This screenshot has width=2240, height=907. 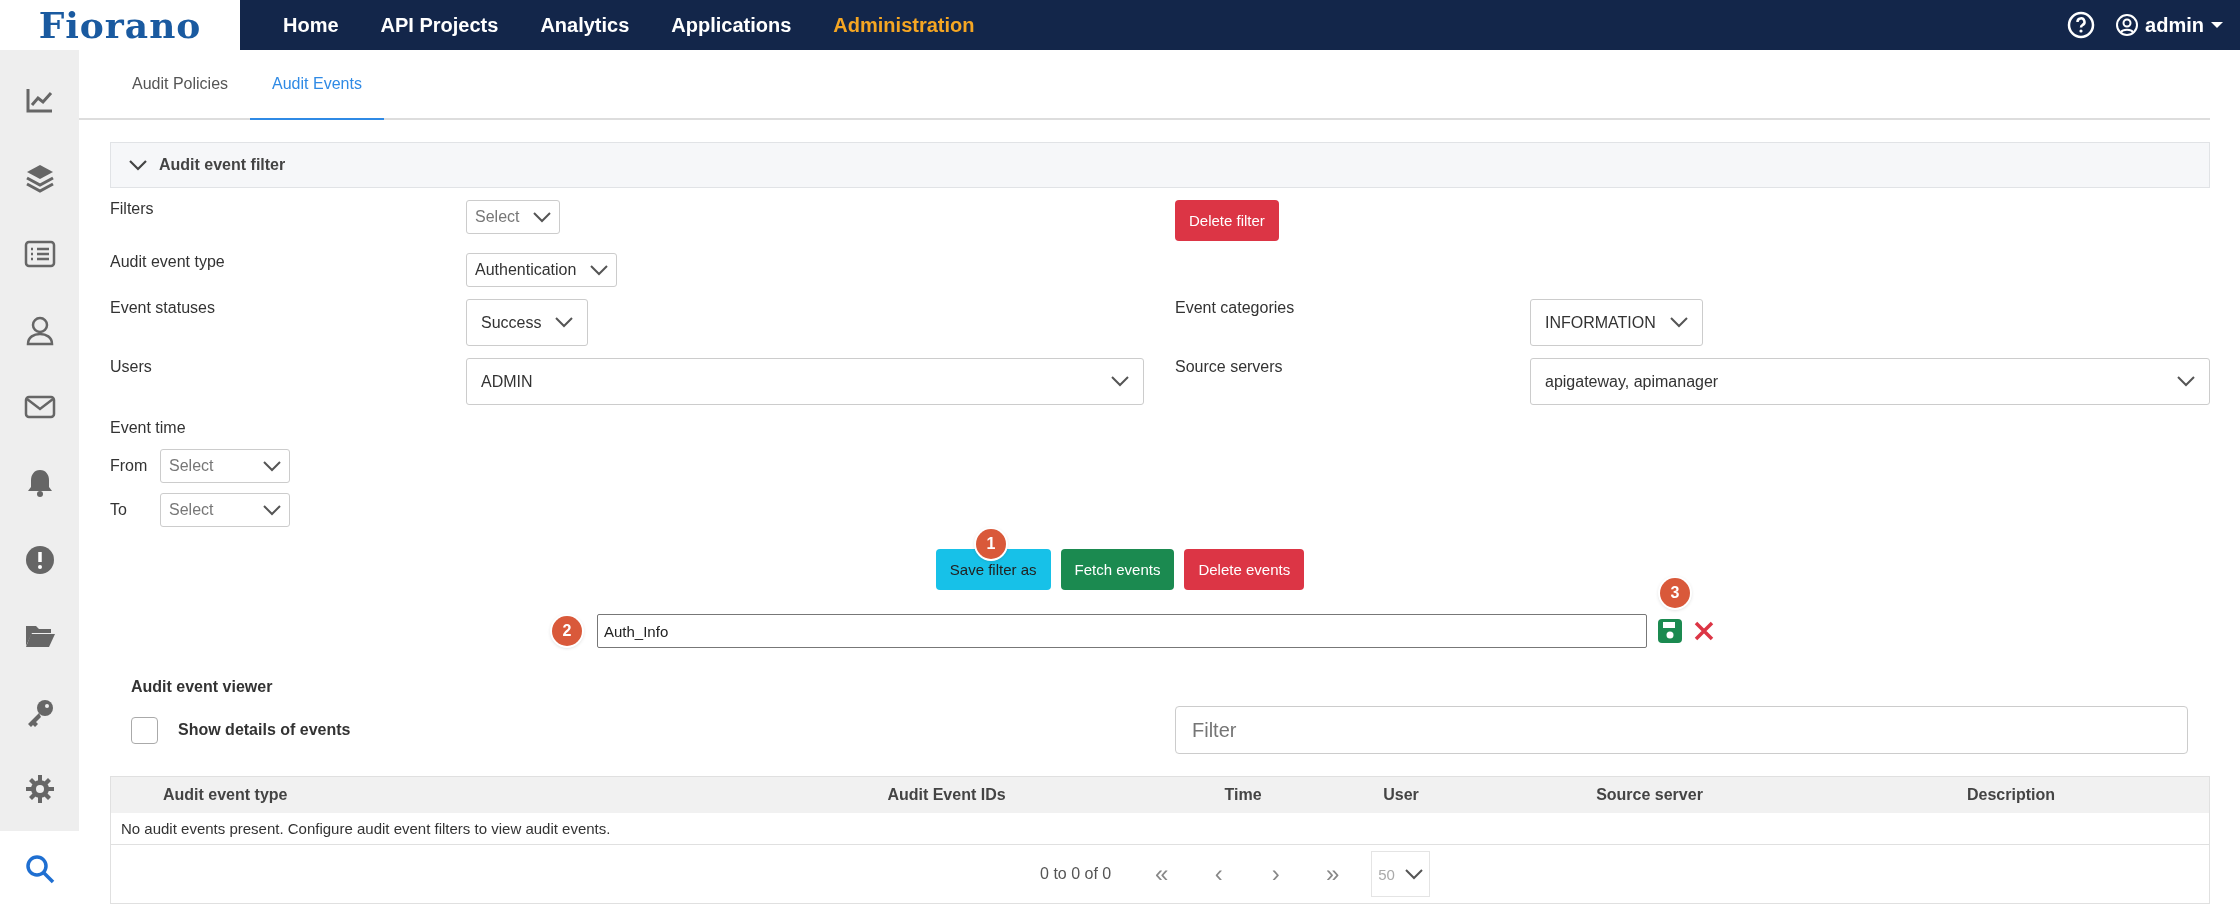 I want to click on dropdown: INFORMATION, so click(x=1616, y=322).